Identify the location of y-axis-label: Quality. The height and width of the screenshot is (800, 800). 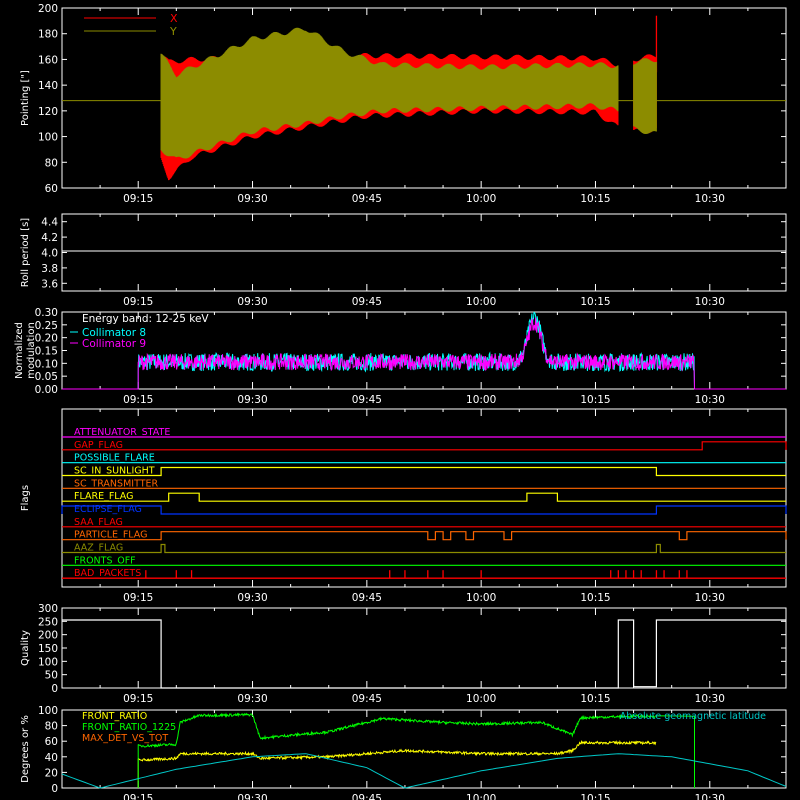
(25, 648).